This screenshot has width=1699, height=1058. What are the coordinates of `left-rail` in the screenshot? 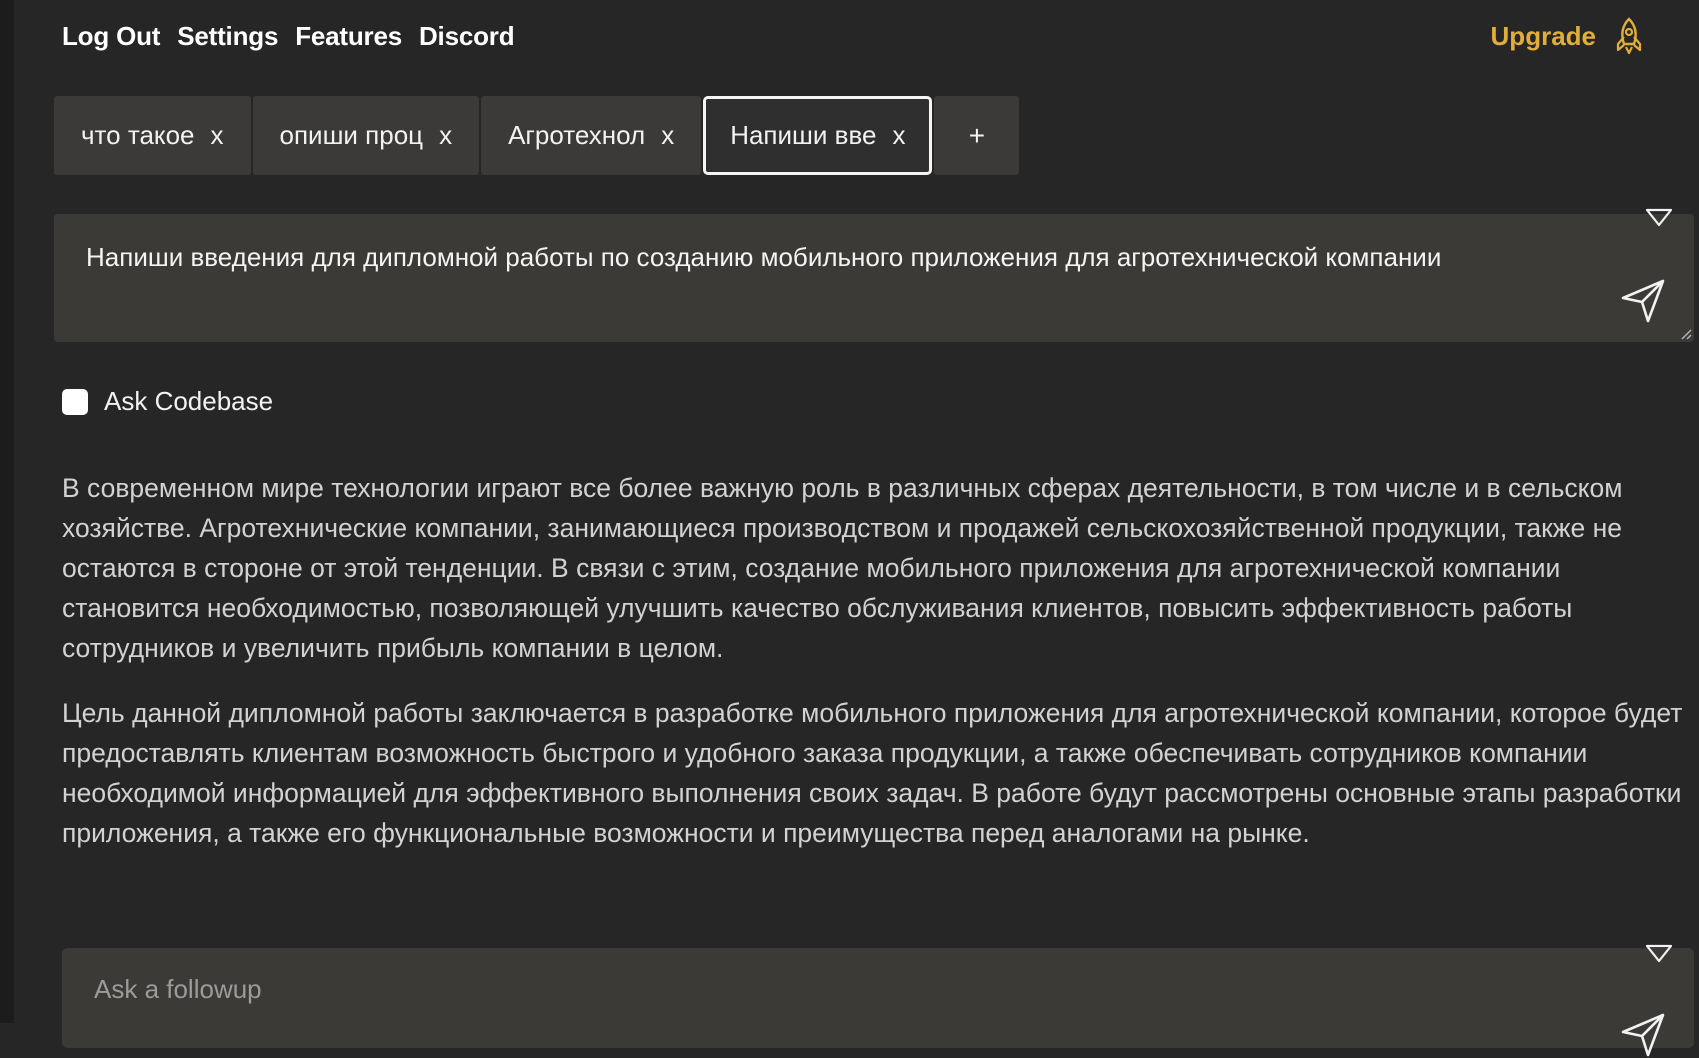 It's located at (7, 511).